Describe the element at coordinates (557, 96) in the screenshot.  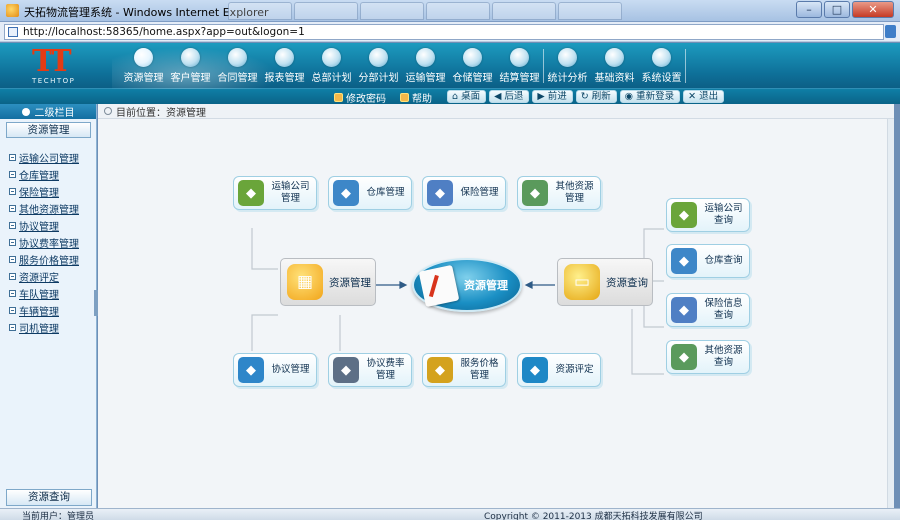
I see `forward-label: 前进` at that location.